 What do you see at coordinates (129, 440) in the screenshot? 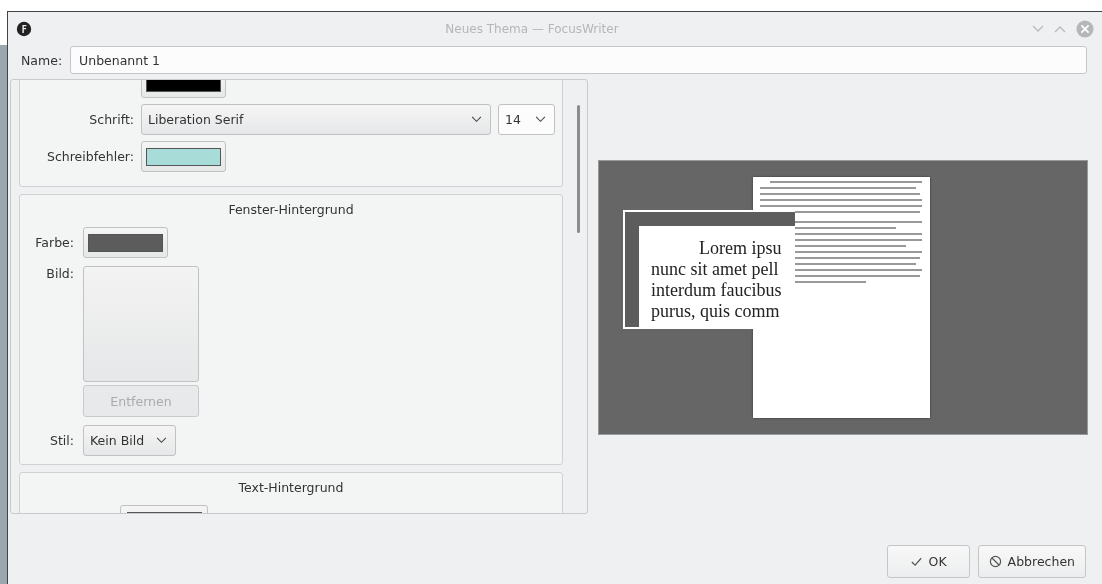
I see `style-dropdown: Kein Bild` at bounding box center [129, 440].